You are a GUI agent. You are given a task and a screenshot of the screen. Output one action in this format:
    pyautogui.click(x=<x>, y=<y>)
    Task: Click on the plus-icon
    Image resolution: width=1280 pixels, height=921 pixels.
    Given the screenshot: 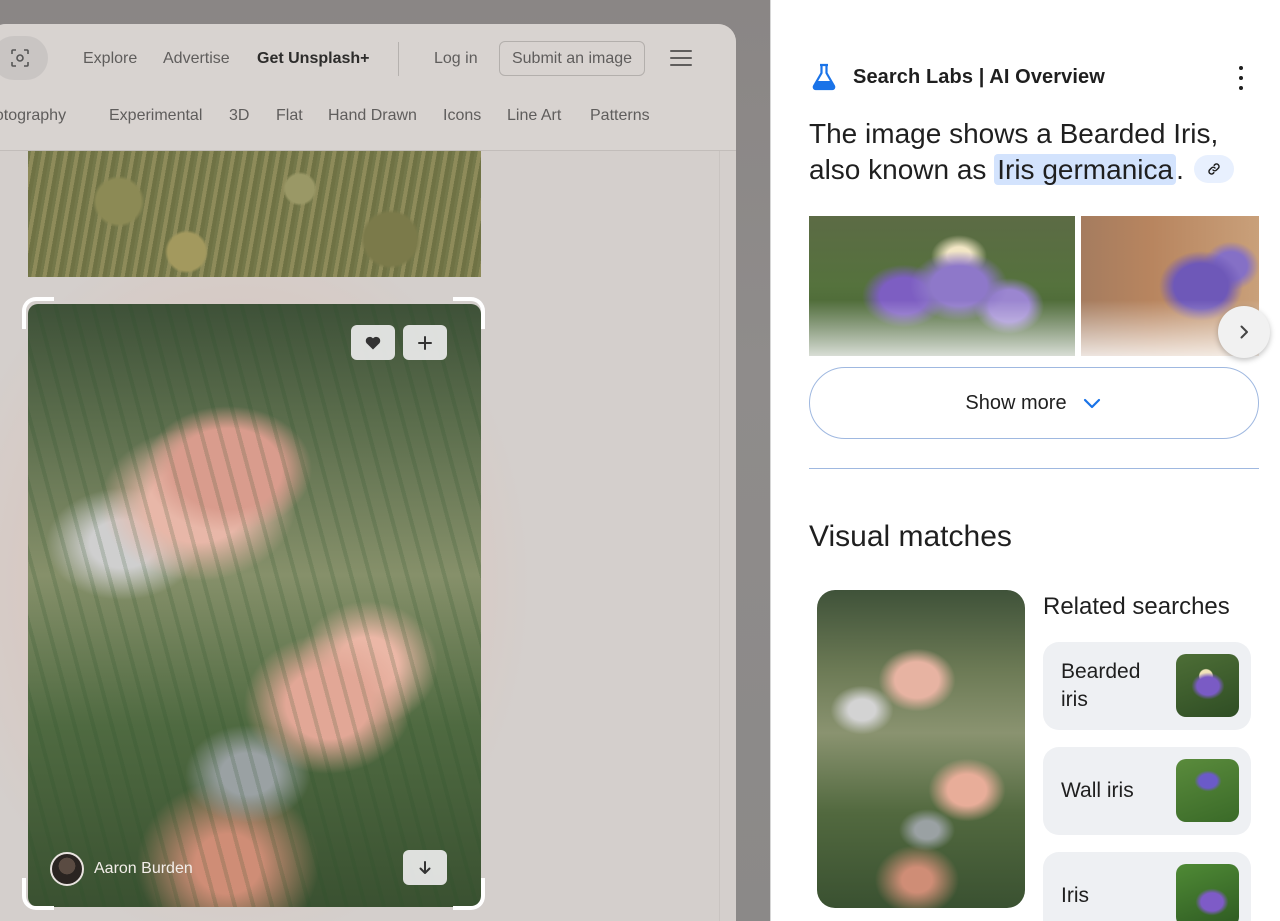 What is the action you would take?
    pyautogui.click(x=425, y=342)
    